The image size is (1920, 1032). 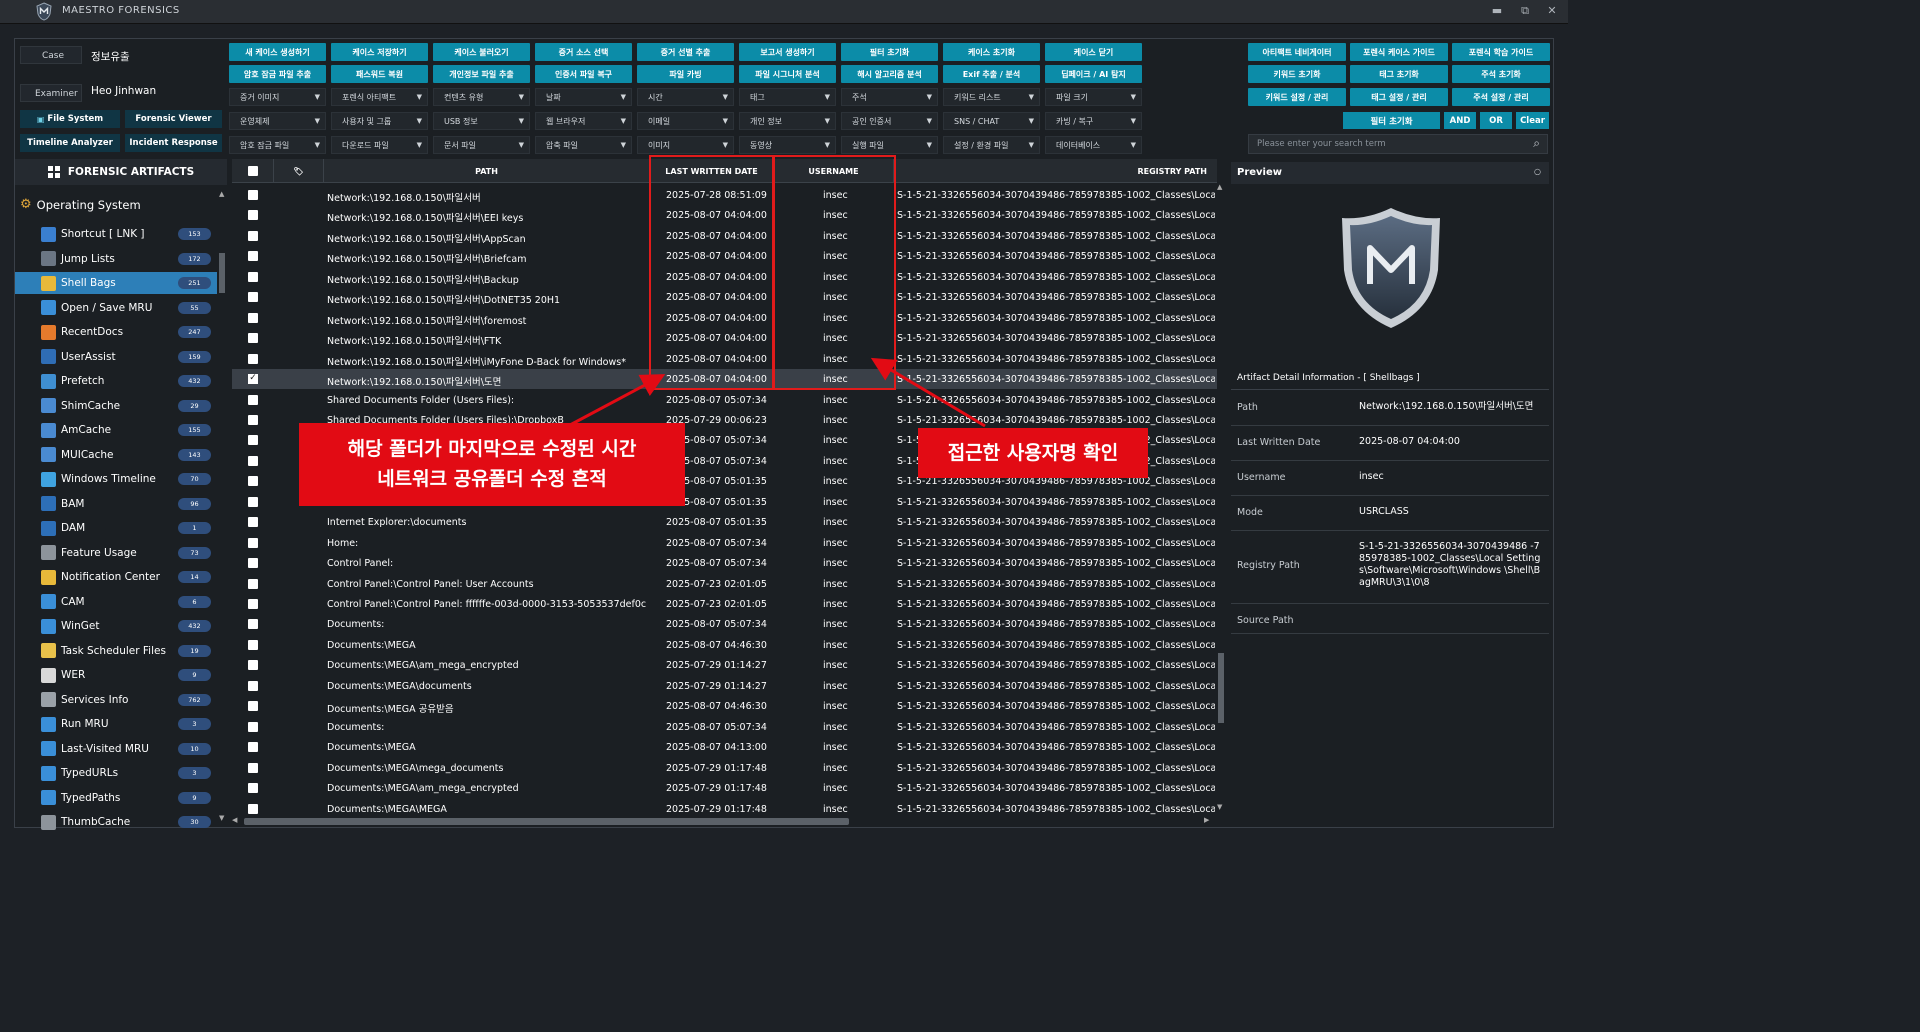 What do you see at coordinates (617, 400) in the screenshot?
I see `arrow-to-date` at bounding box center [617, 400].